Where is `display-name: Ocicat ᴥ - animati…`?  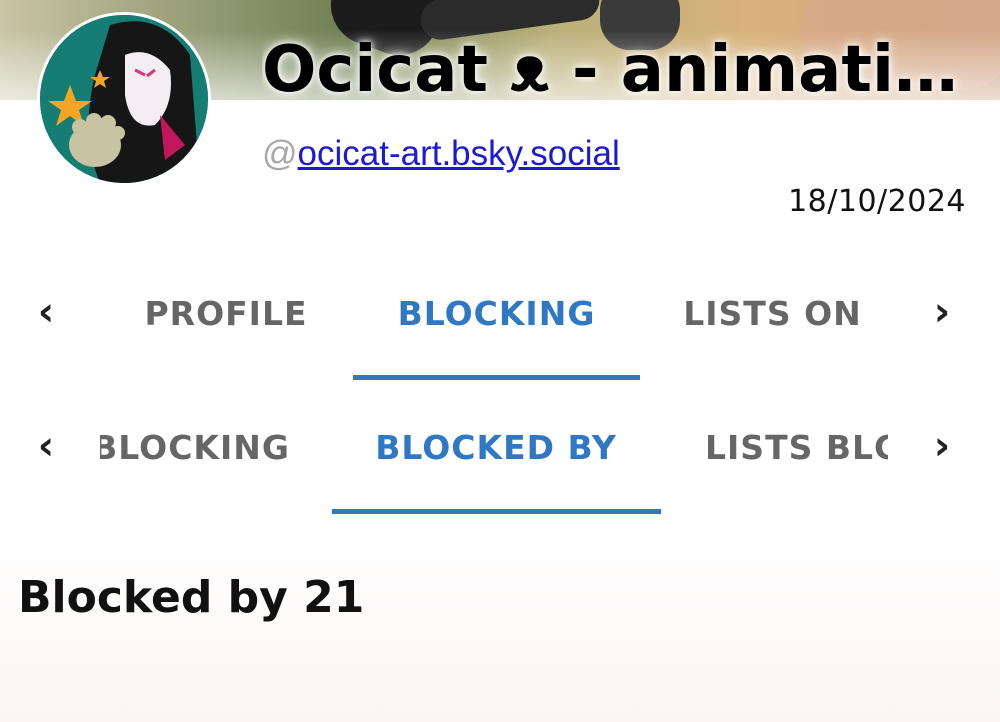 display-name: Ocicat ᴥ - animati… is located at coordinates (610, 70).